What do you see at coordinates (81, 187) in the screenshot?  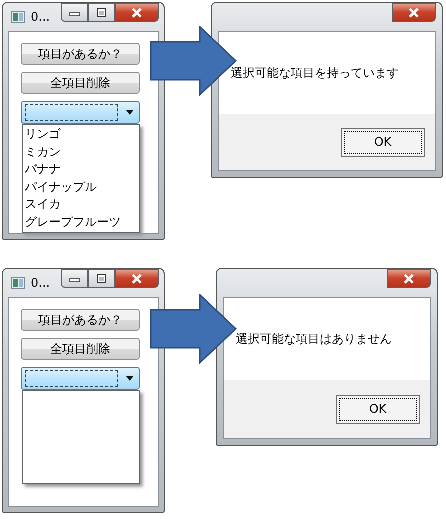 I see `list-item: パイナップル` at bounding box center [81, 187].